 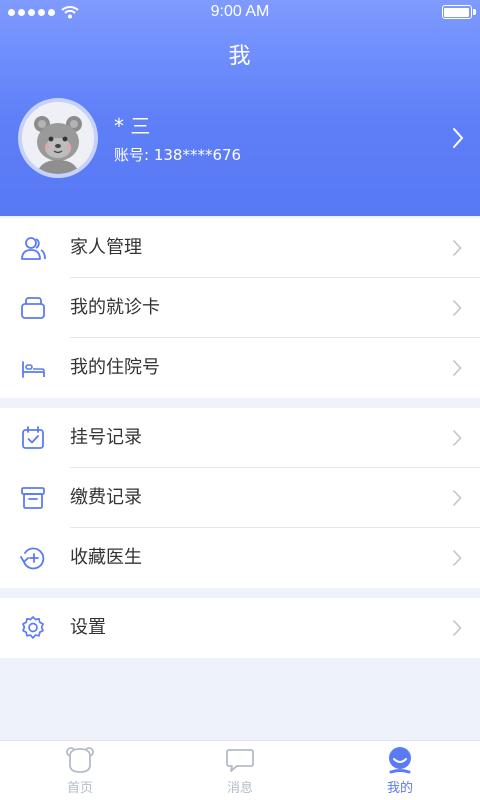 I want to click on menu-item-inpatient-number: 我的住院号, so click(x=240, y=368).